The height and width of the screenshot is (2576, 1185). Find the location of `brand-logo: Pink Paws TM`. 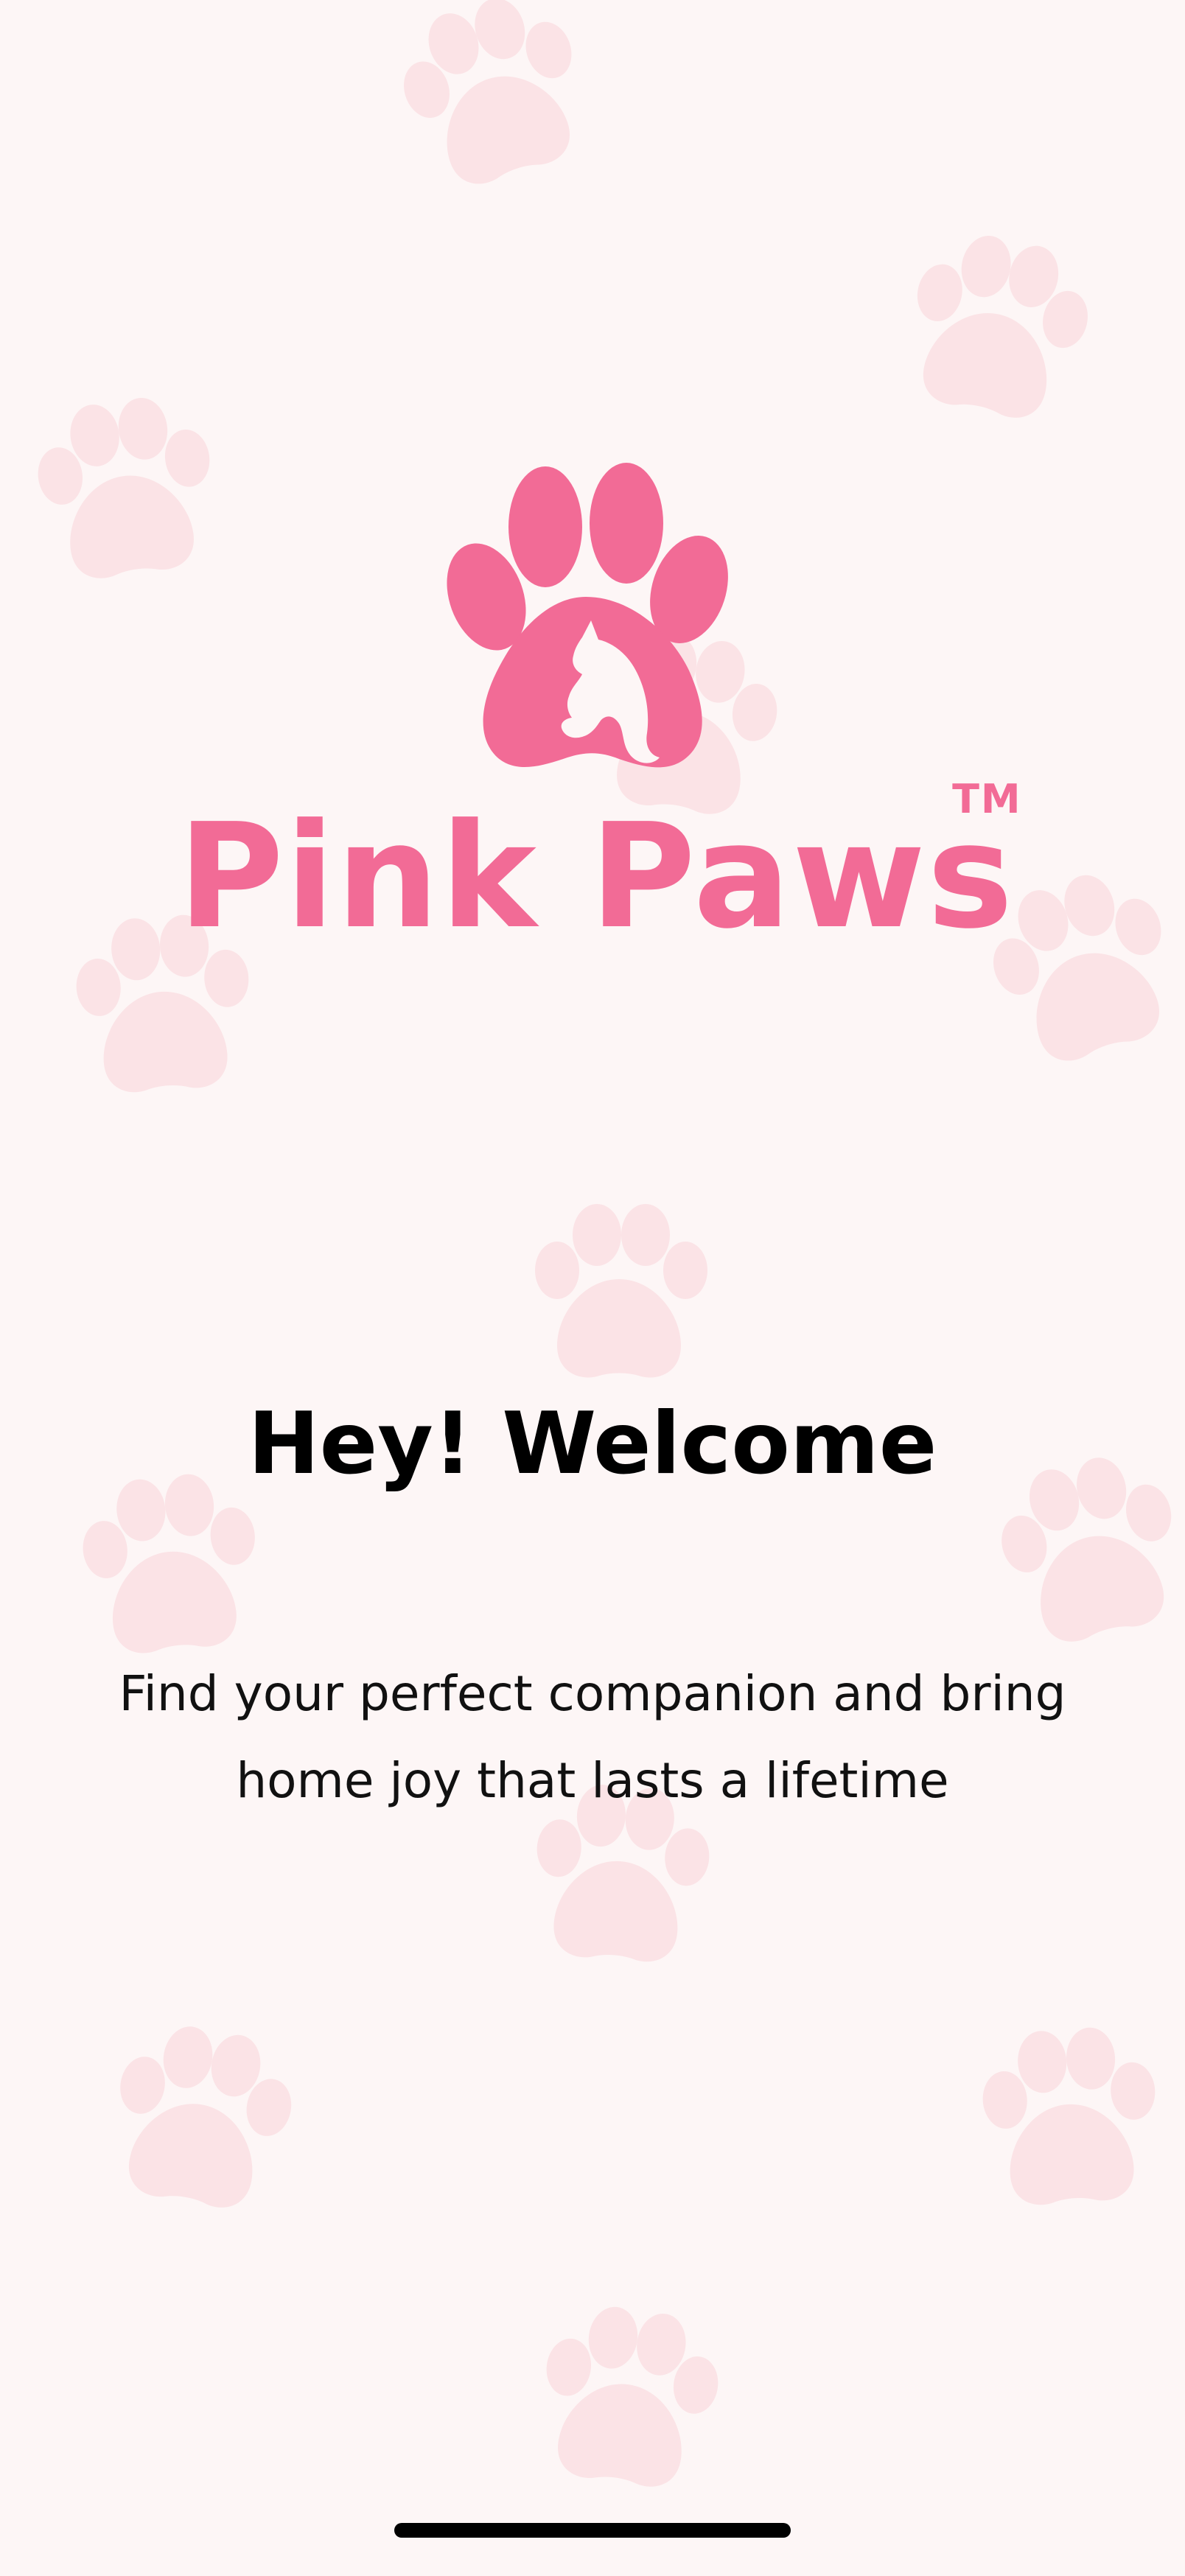

brand-logo: Pink Paws TM is located at coordinates (592, 869).